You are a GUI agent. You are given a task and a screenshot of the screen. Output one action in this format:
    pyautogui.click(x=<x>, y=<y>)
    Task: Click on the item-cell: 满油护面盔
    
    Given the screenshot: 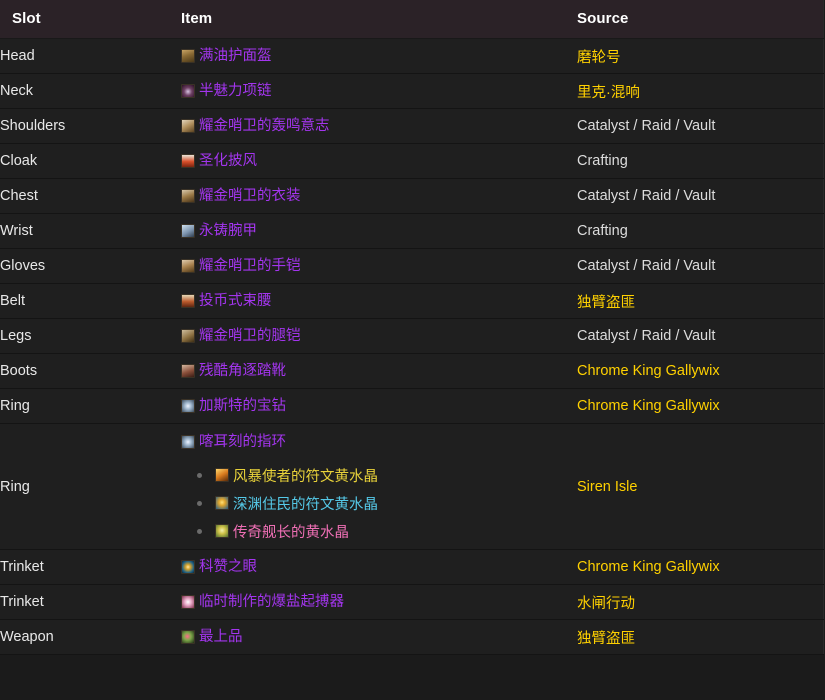 What is the action you would take?
    pyautogui.click(x=373, y=56)
    